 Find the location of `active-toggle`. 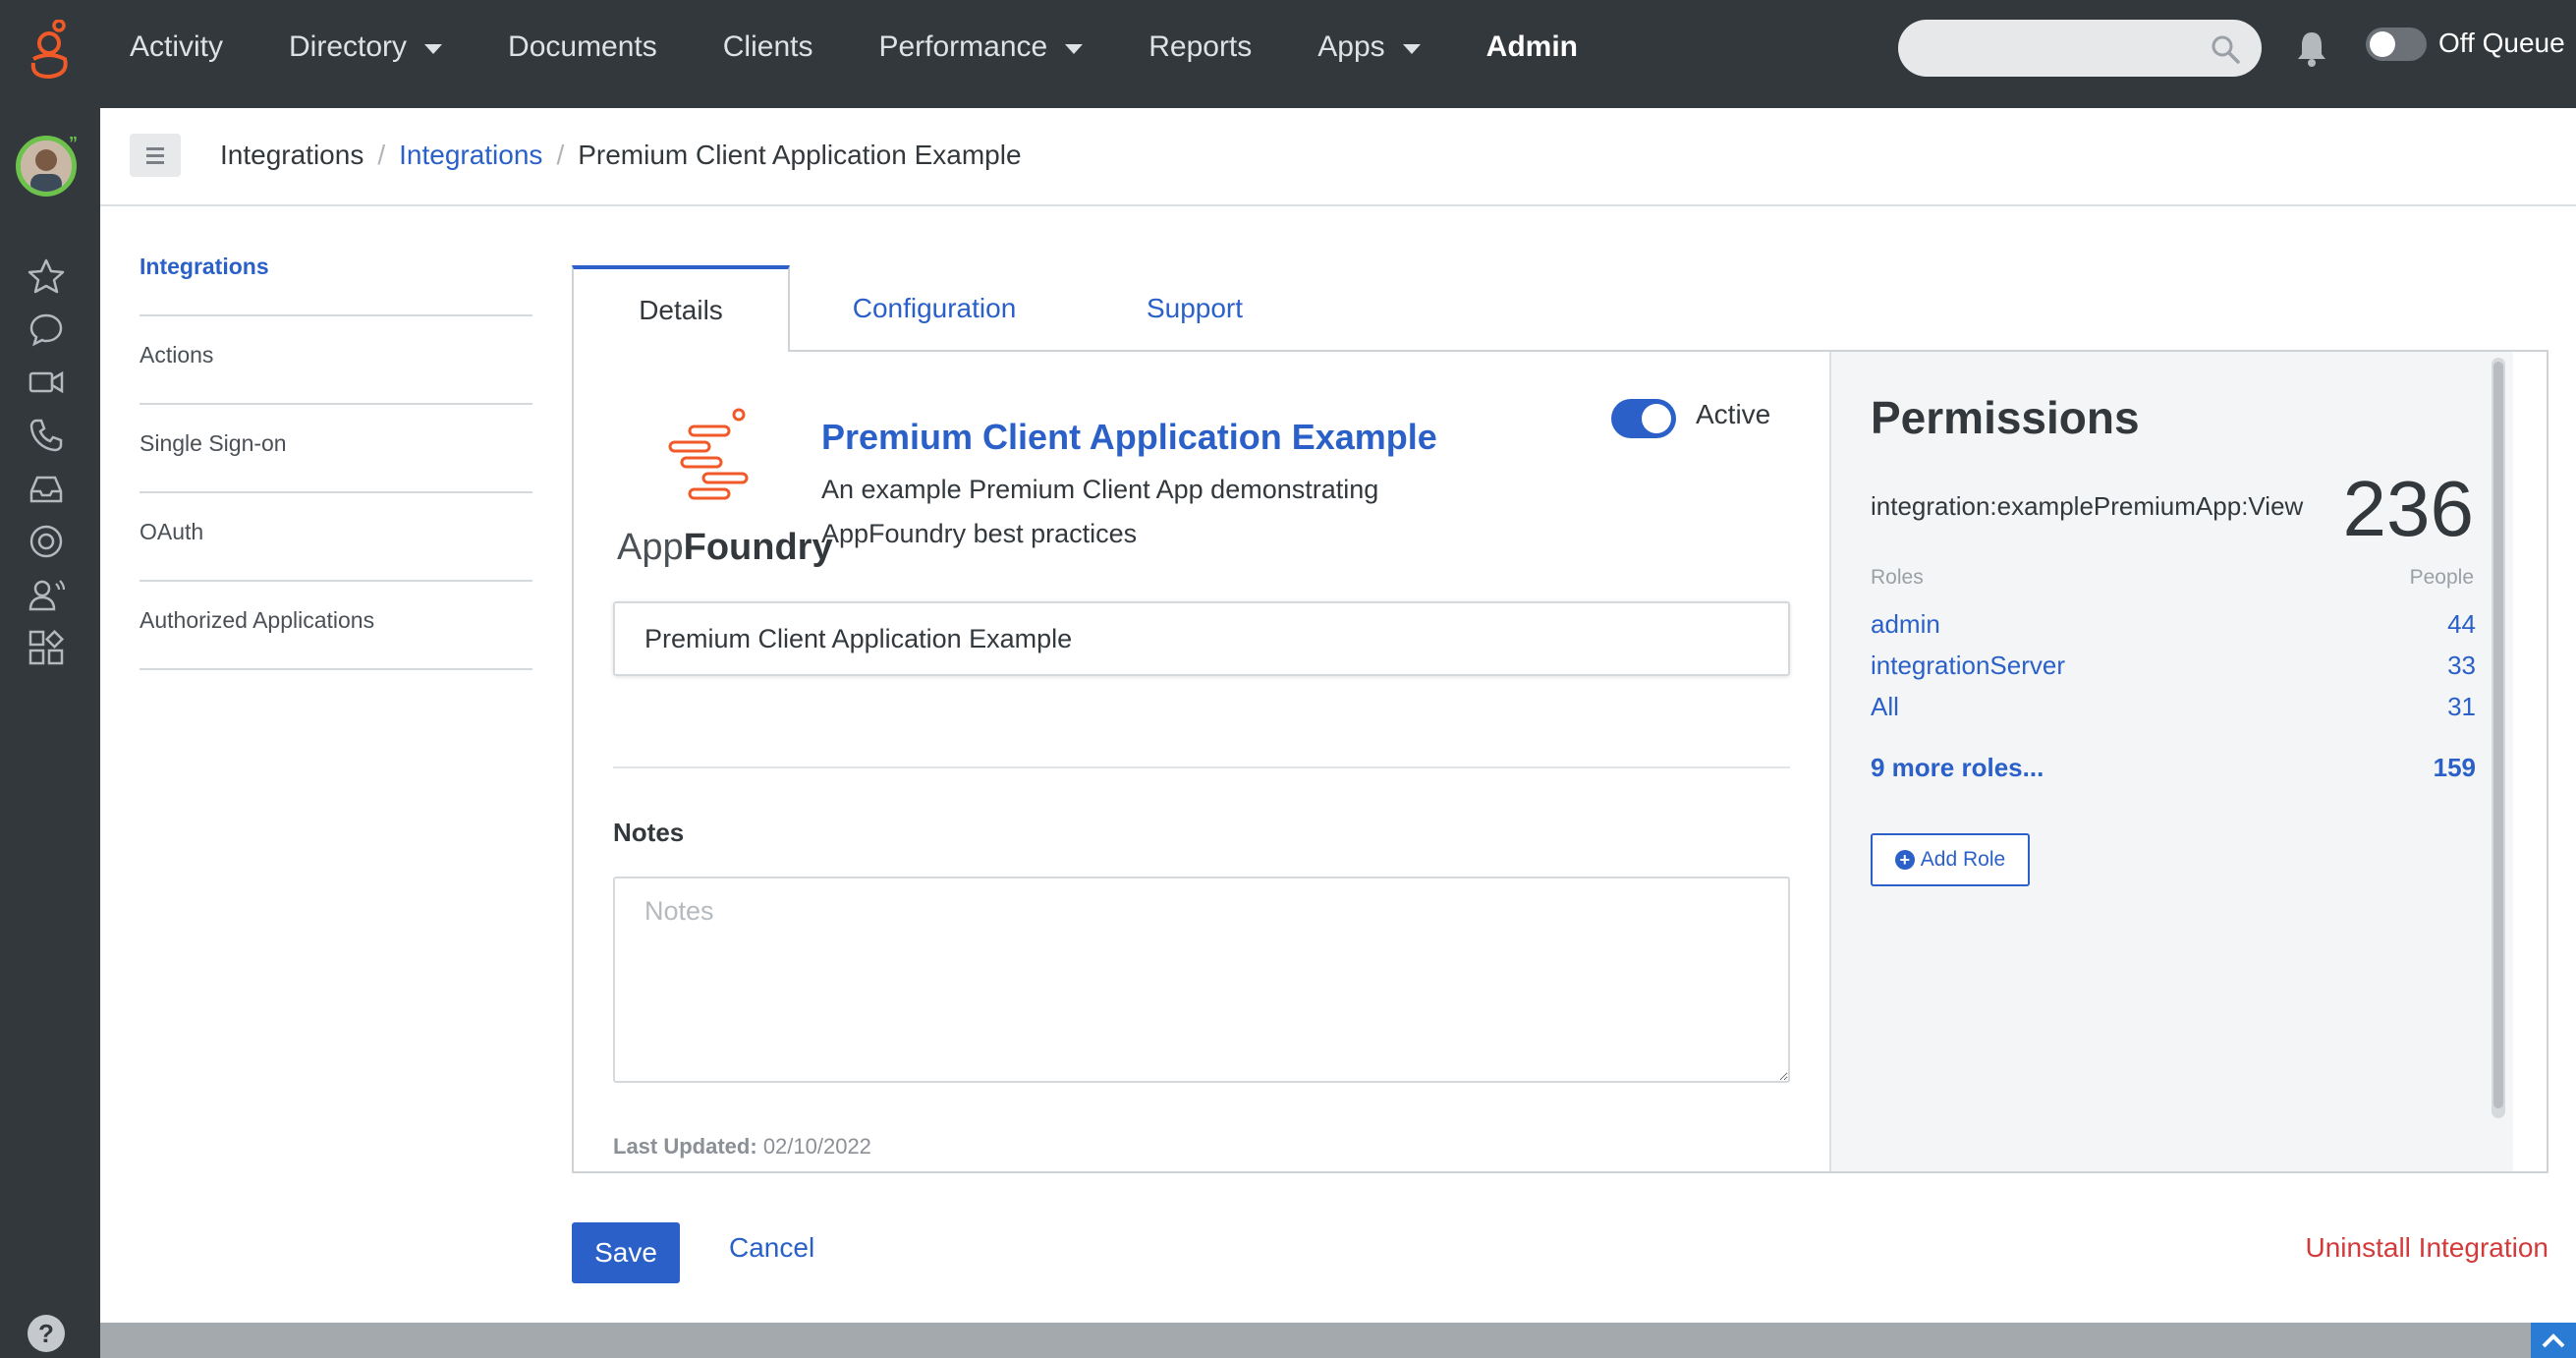

active-toggle is located at coordinates (1643, 418).